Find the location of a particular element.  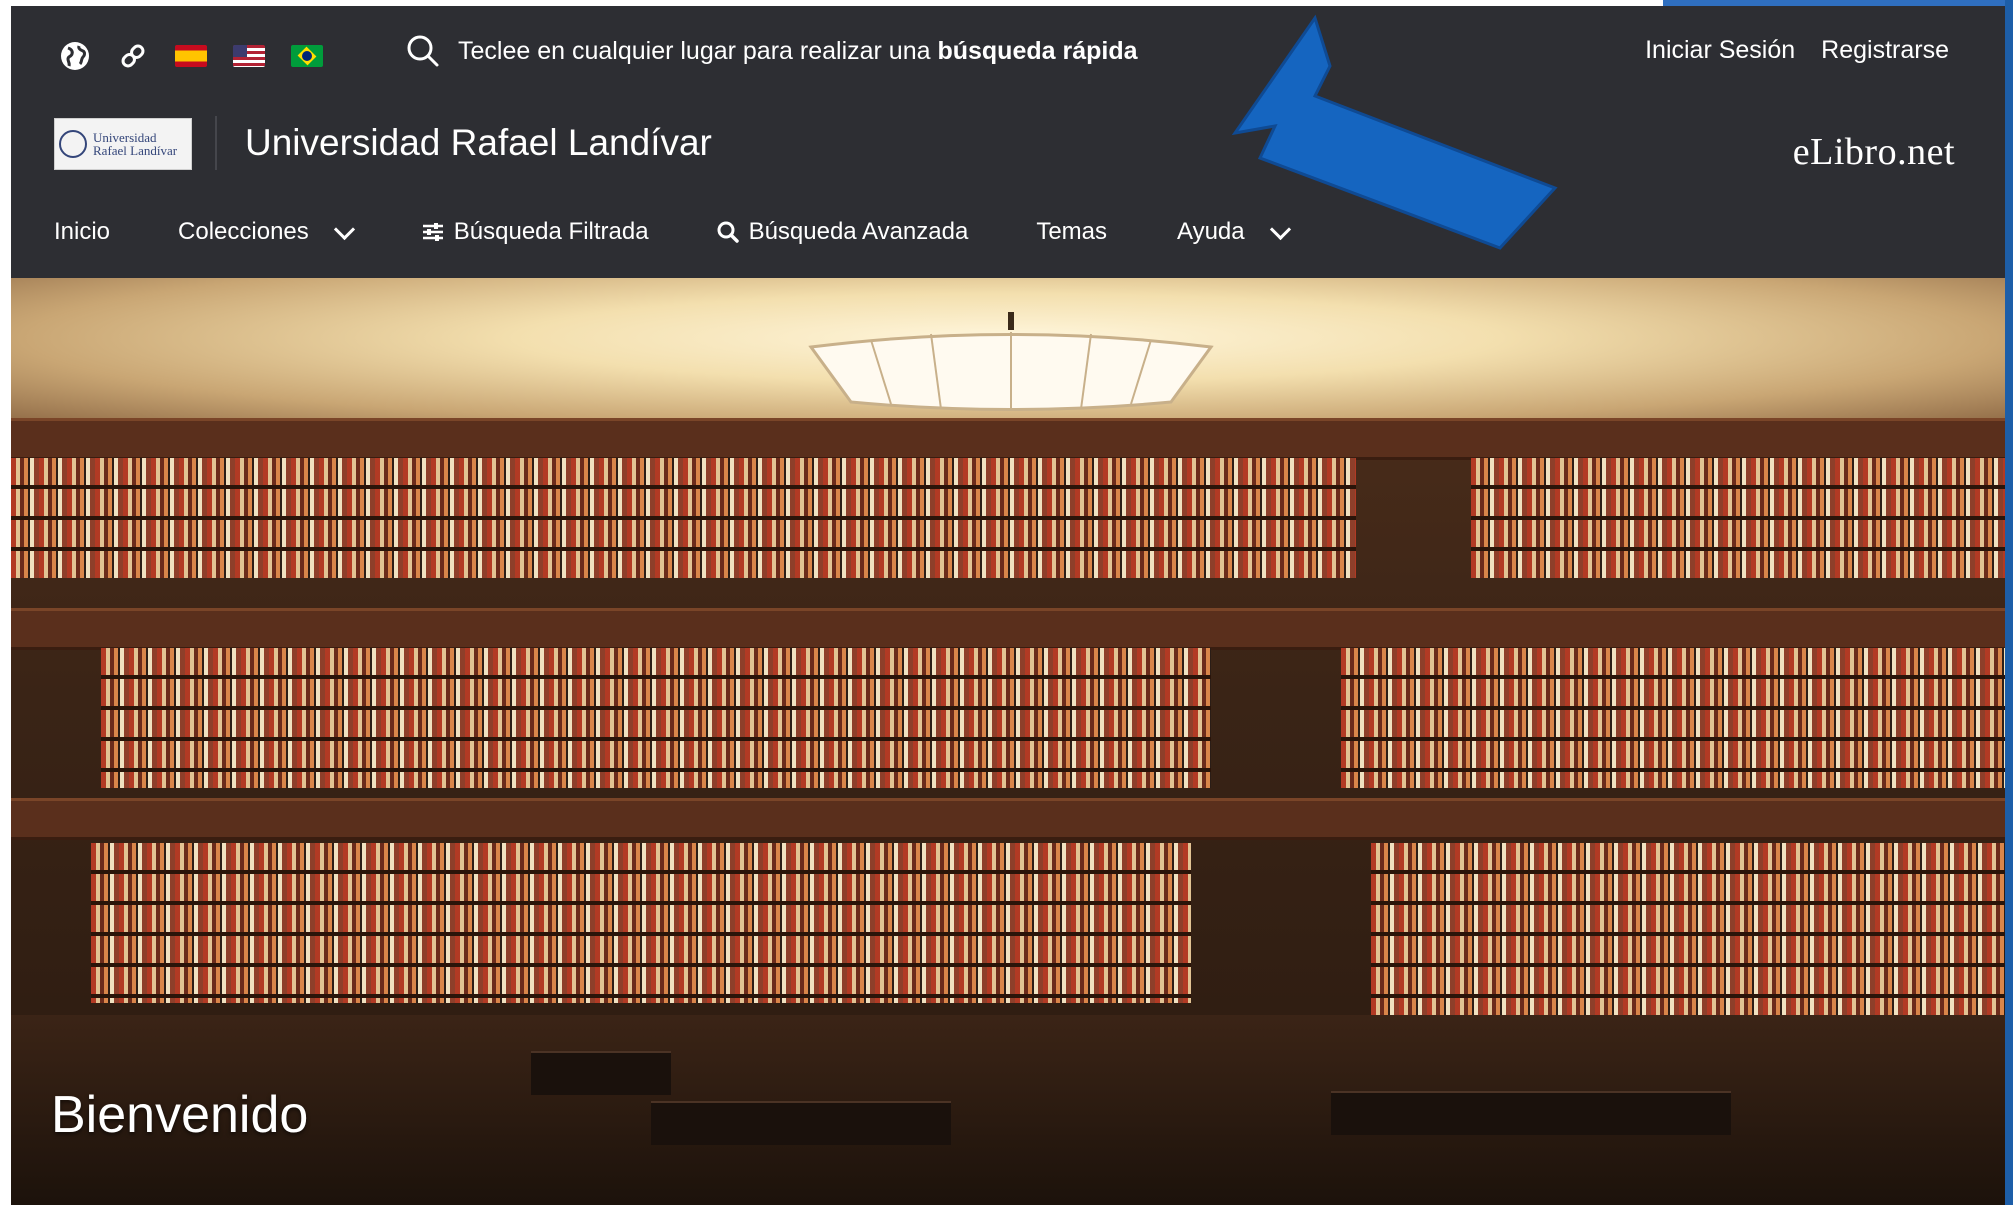

nav-inicio: Inicio is located at coordinates (82, 232).